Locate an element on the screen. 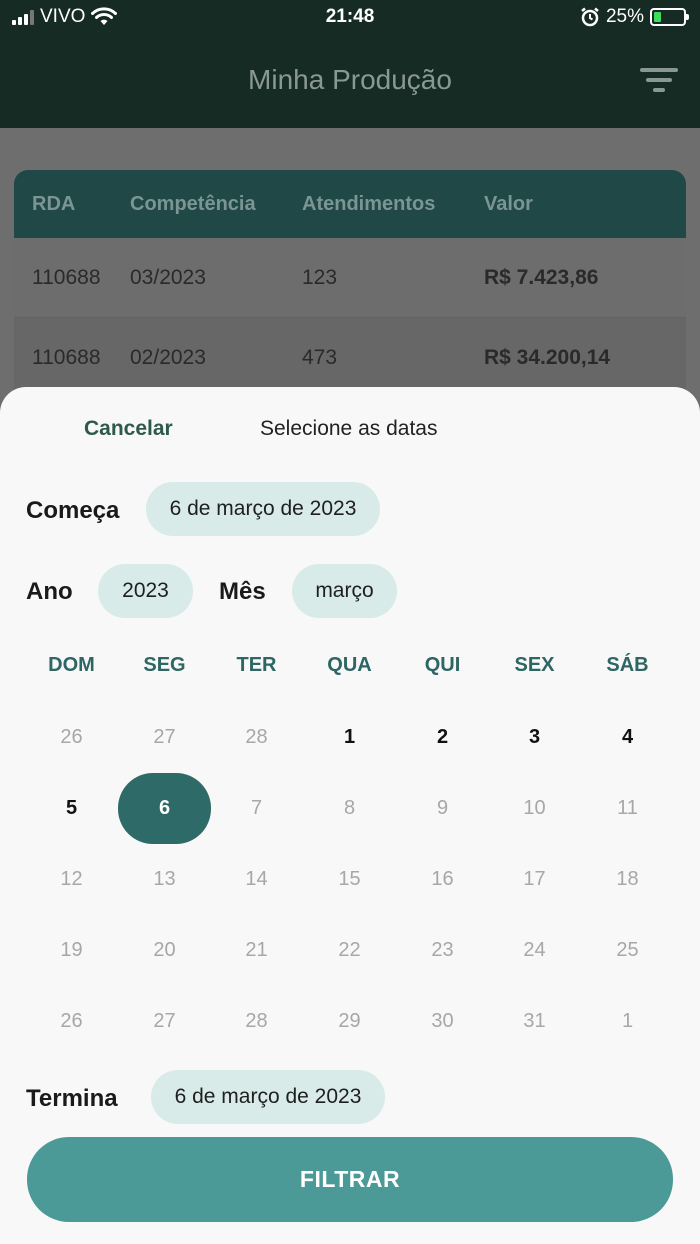 The width and height of the screenshot is (700, 1244). weekday-header: DOM SEG TER QUA QUI SEX SÁB is located at coordinates (350, 669).